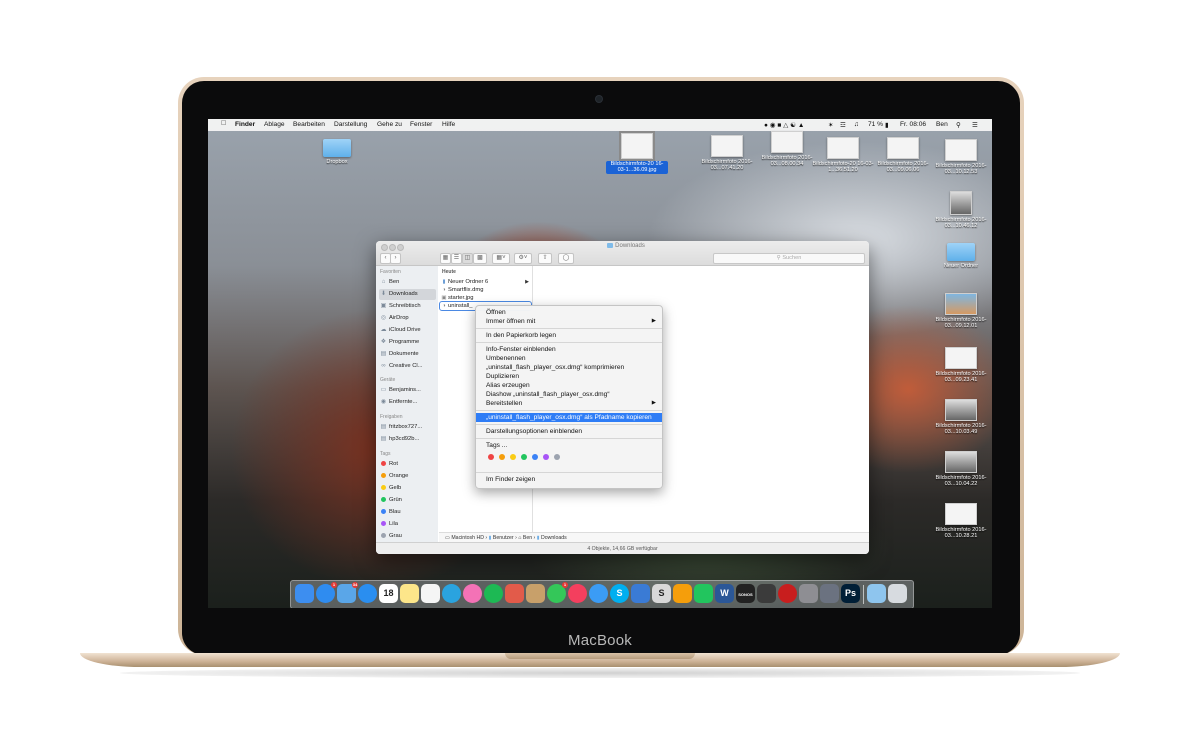  Describe the element at coordinates (961, 365) in the screenshot. I see `desktop-icon-screenshot: Bildschirmfoto 2016-03...09.23.41` at that location.